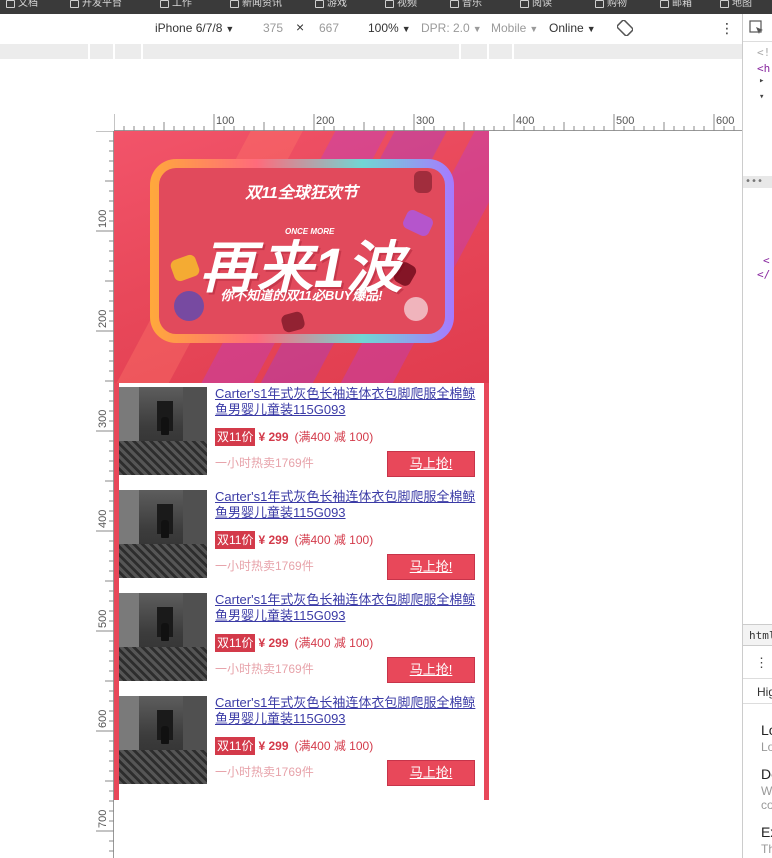  I want to click on section-heading: Lo, so click(766, 730).